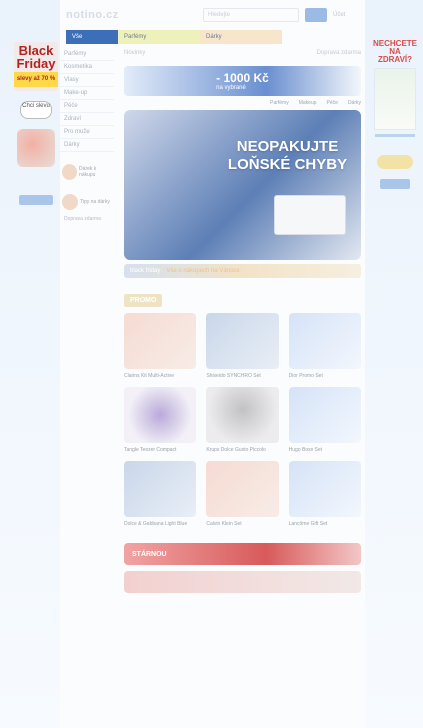 This screenshot has height=728, width=423. I want to click on subnav-item: Parfémy, so click(279, 103).